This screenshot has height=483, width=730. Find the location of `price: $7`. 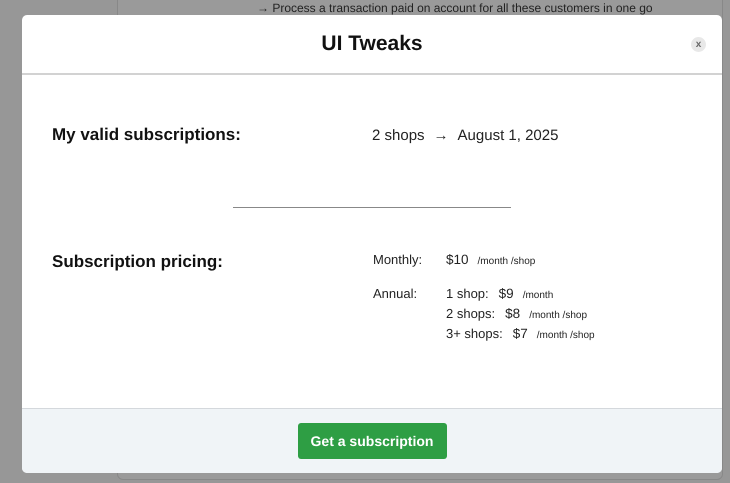

price: $7 is located at coordinates (520, 333).